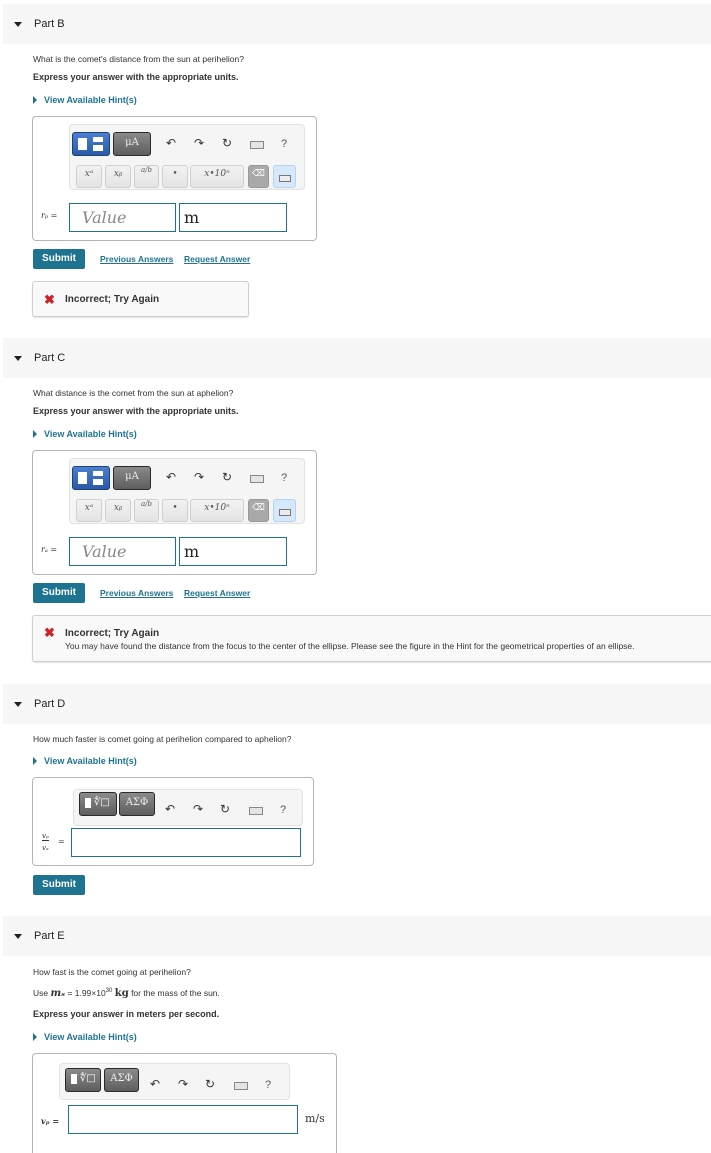 The width and height of the screenshot is (711, 1153). Describe the element at coordinates (49, 549) in the screenshot. I see `variable-label: rₐ =` at that location.